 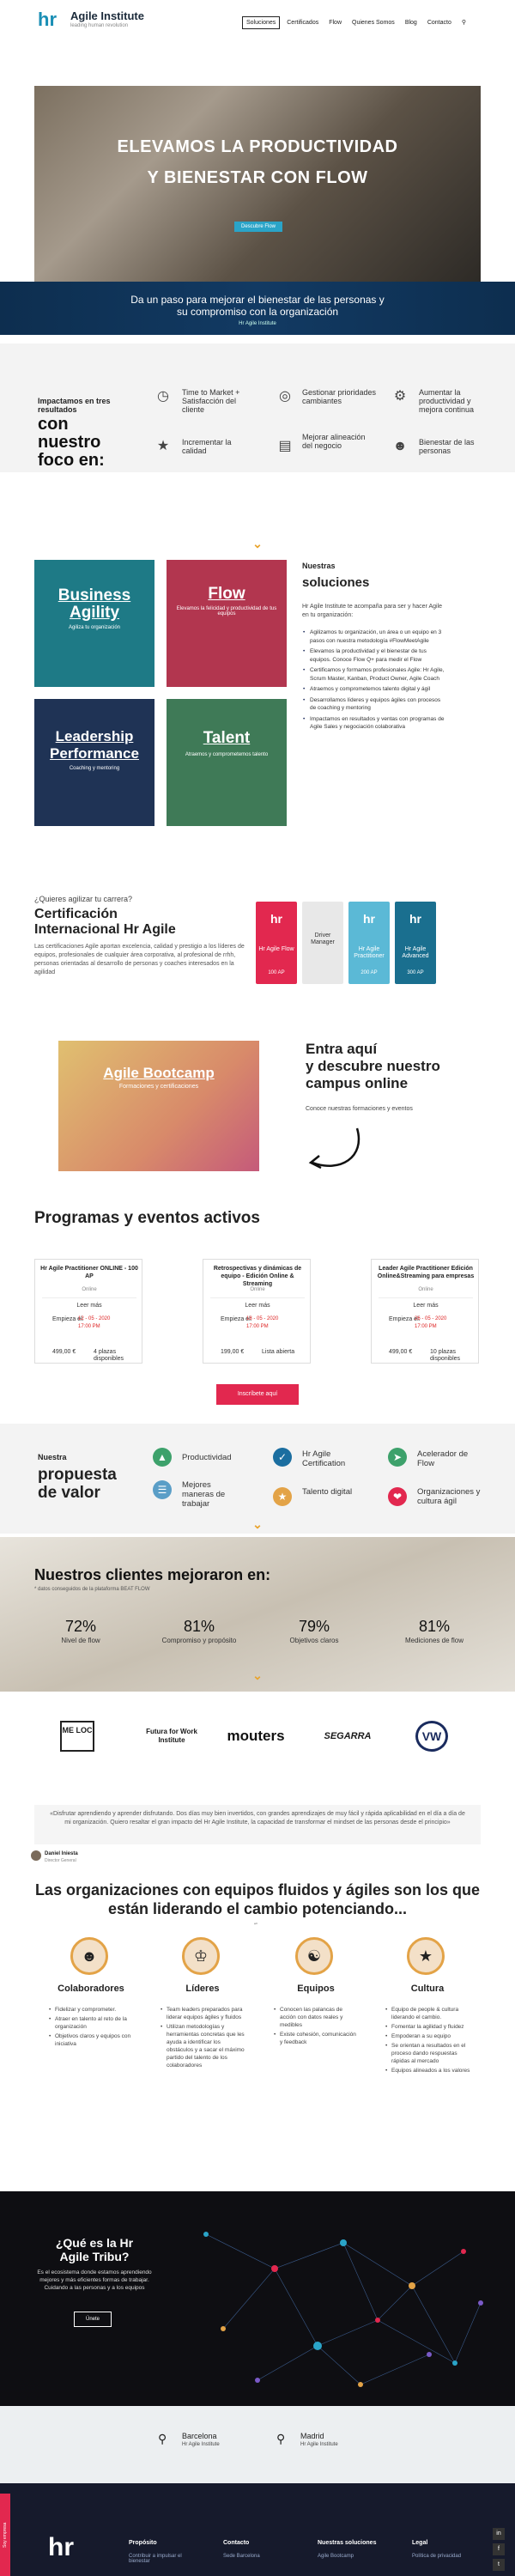 I want to click on stat-label: Nivel de flow, so click(x=80, y=1641).